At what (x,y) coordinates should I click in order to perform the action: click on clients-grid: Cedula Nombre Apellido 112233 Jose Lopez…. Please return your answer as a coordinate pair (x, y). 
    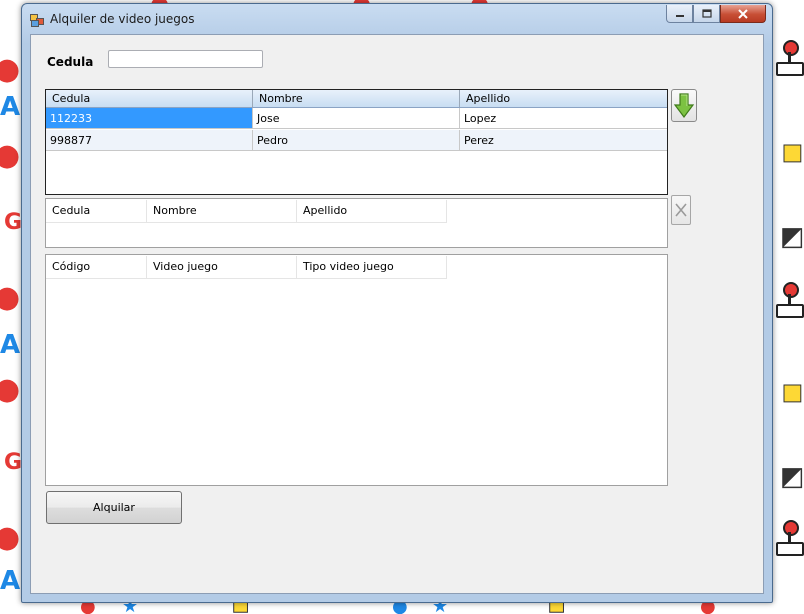
    Looking at the image, I should click on (356, 142).